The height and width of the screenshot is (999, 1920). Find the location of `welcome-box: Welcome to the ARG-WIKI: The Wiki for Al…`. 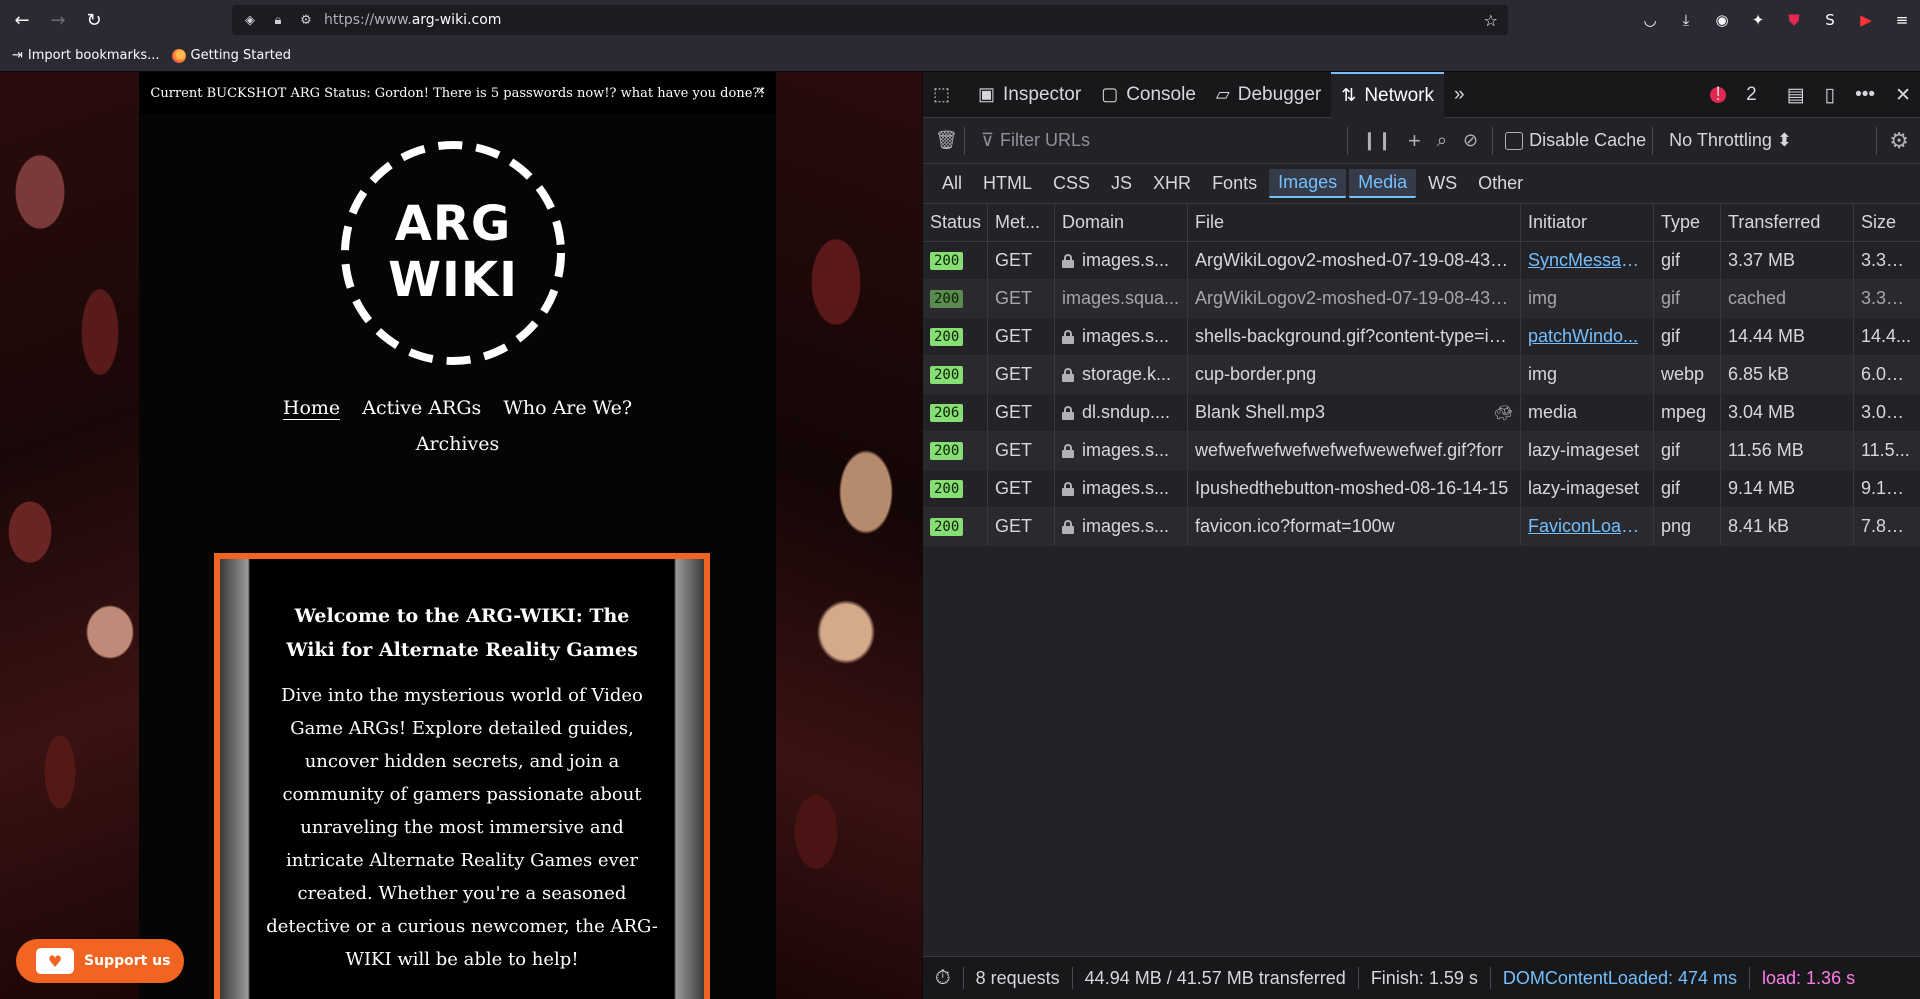

welcome-box: Welcome to the ARG-WIKI: The Wiki for Al… is located at coordinates (462, 776).